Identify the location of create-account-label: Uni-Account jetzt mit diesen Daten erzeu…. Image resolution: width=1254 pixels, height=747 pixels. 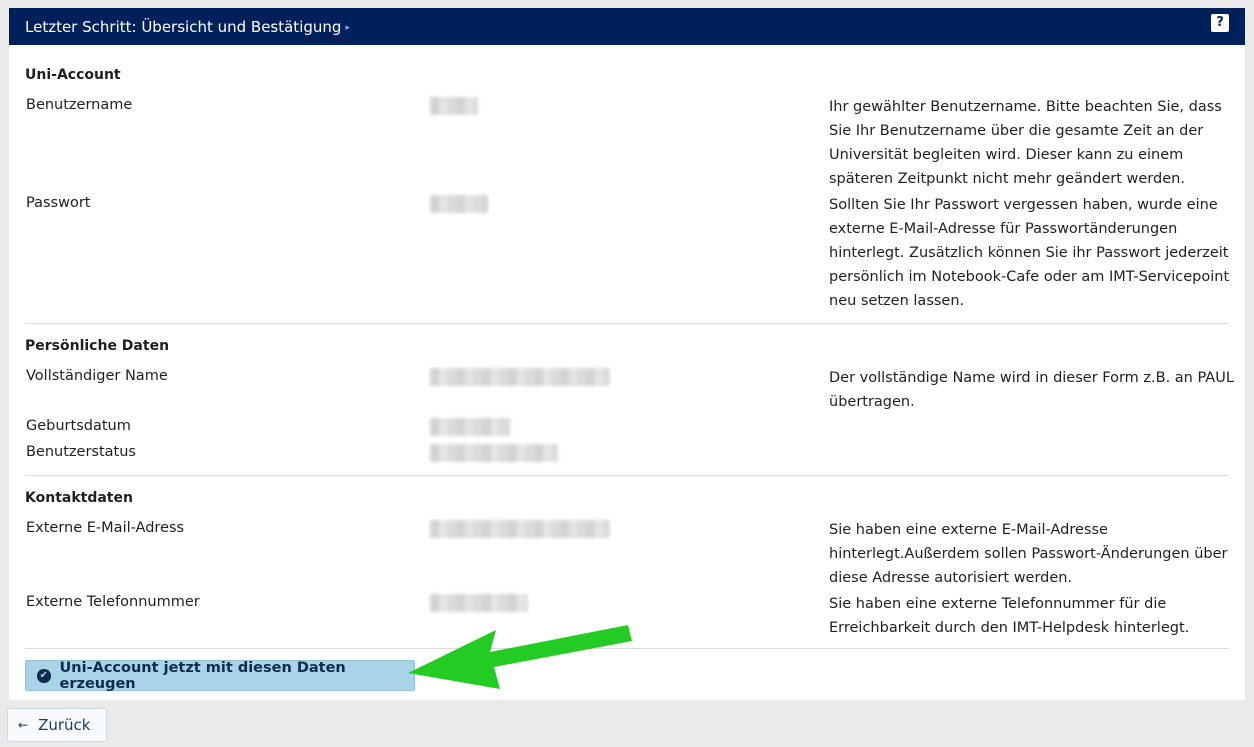
(202, 675).